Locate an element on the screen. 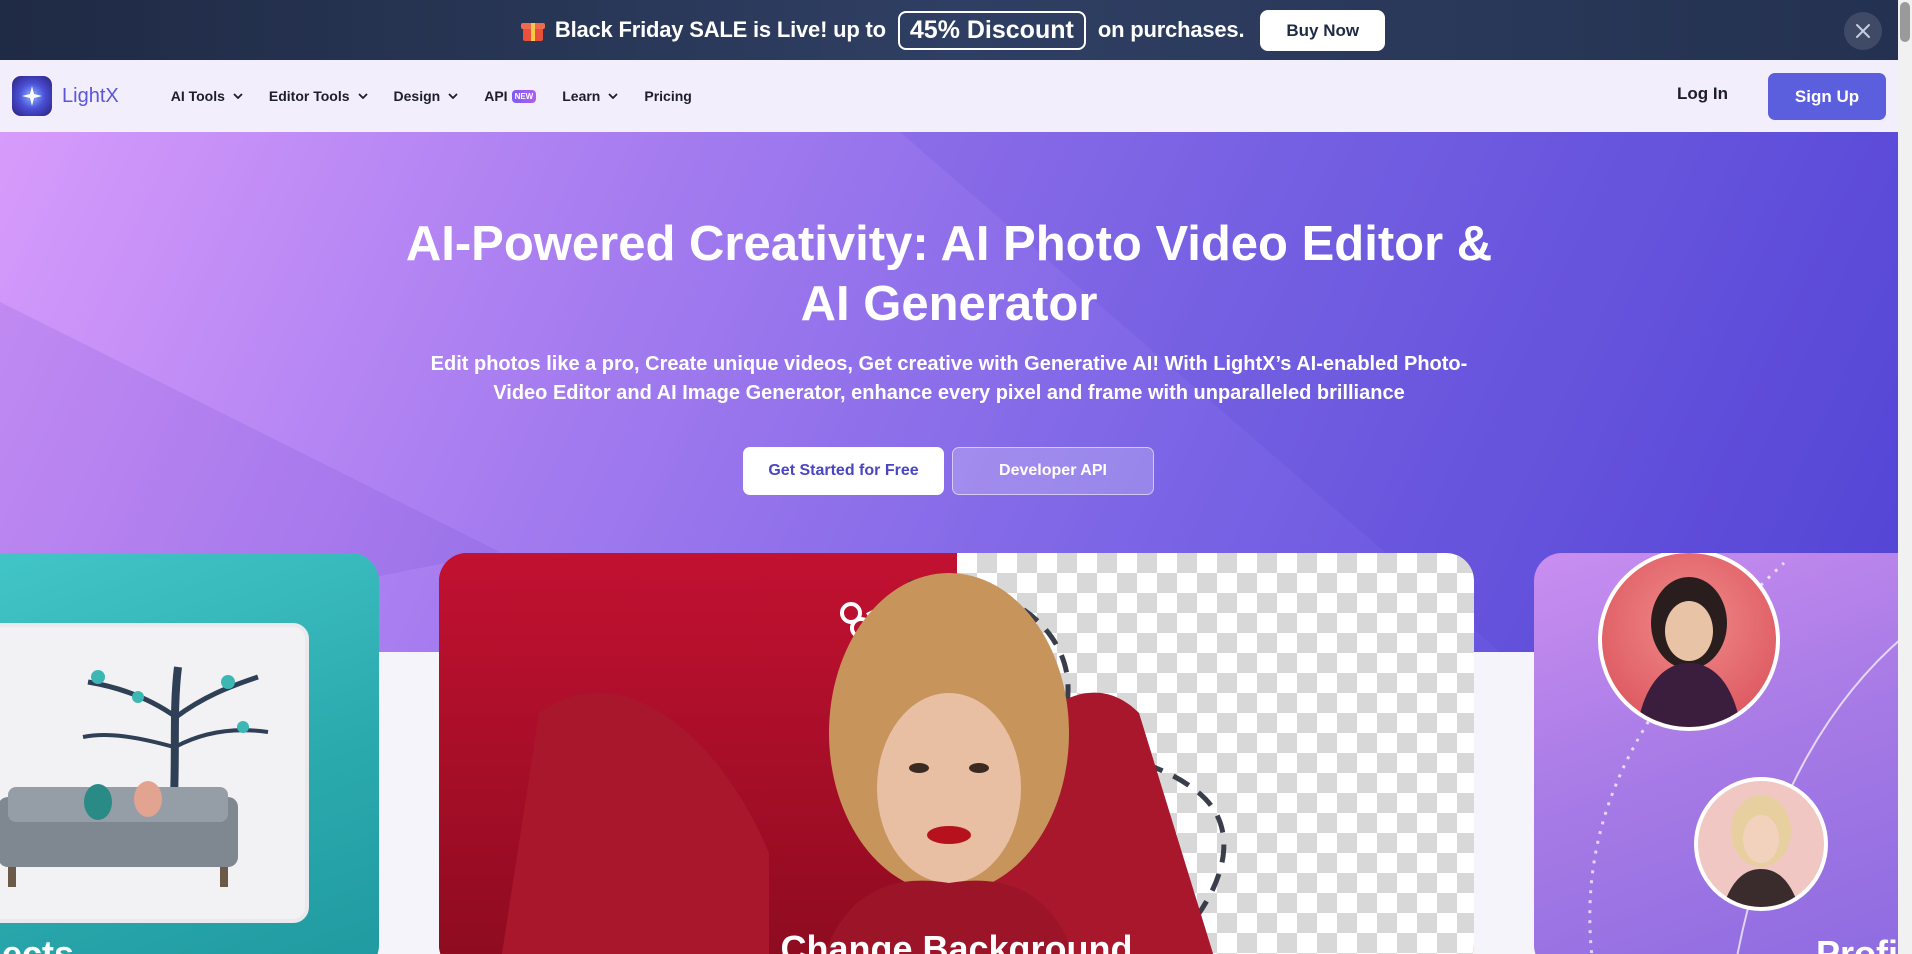 This screenshot has width=1912, height=954. room-illustration is located at coordinates (152, 773).